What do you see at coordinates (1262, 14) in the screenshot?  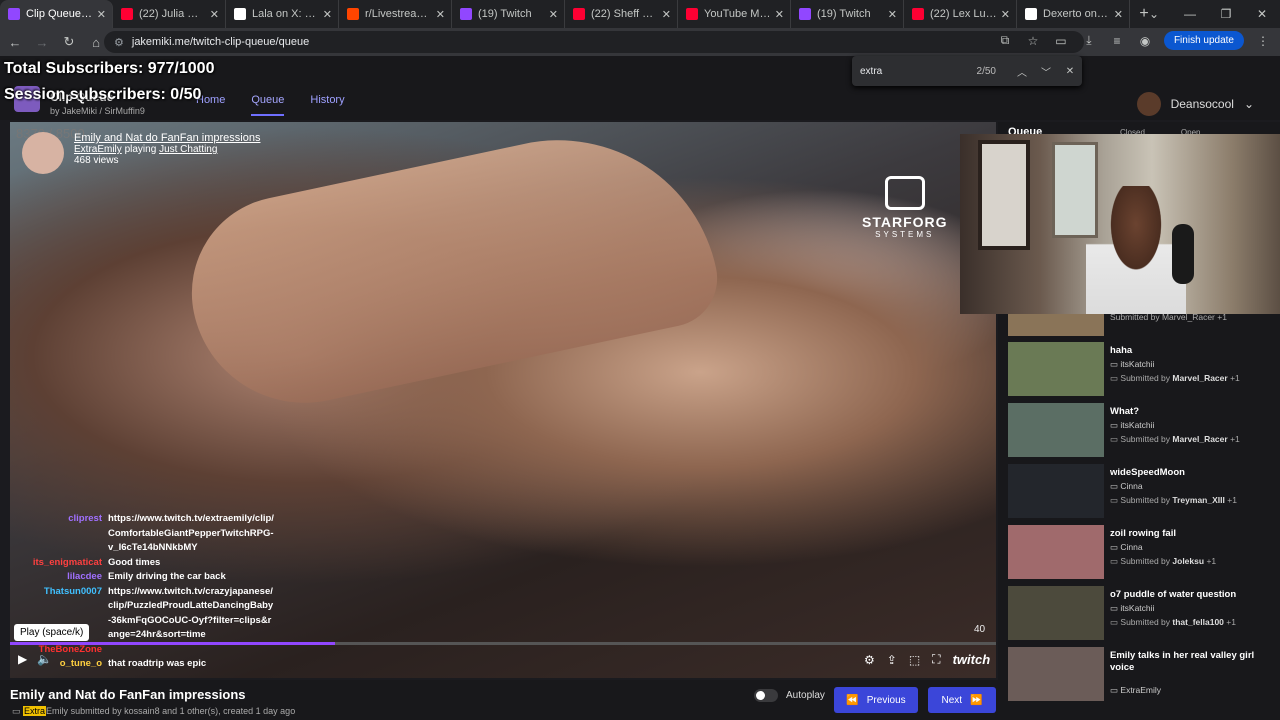 I see `close-window-button: ✕` at bounding box center [1262, 14].